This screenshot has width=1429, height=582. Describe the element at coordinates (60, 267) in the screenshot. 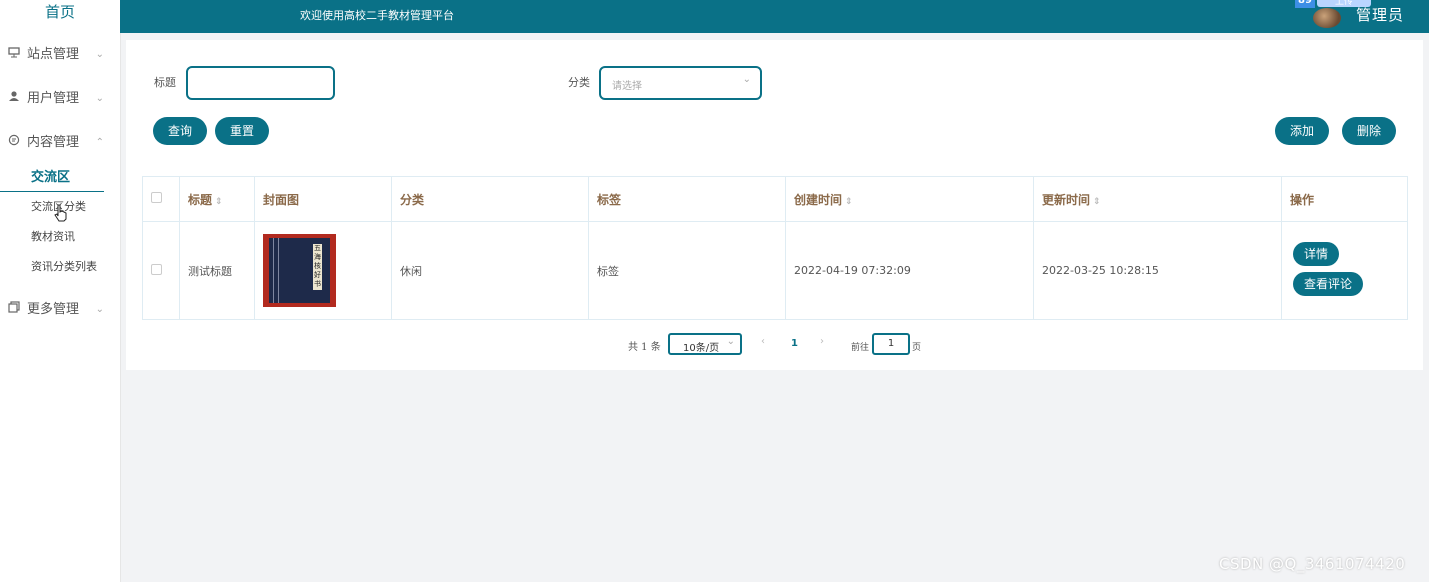

I see `sidebar-item-news-category-list: 资讯分类列表` at that location.